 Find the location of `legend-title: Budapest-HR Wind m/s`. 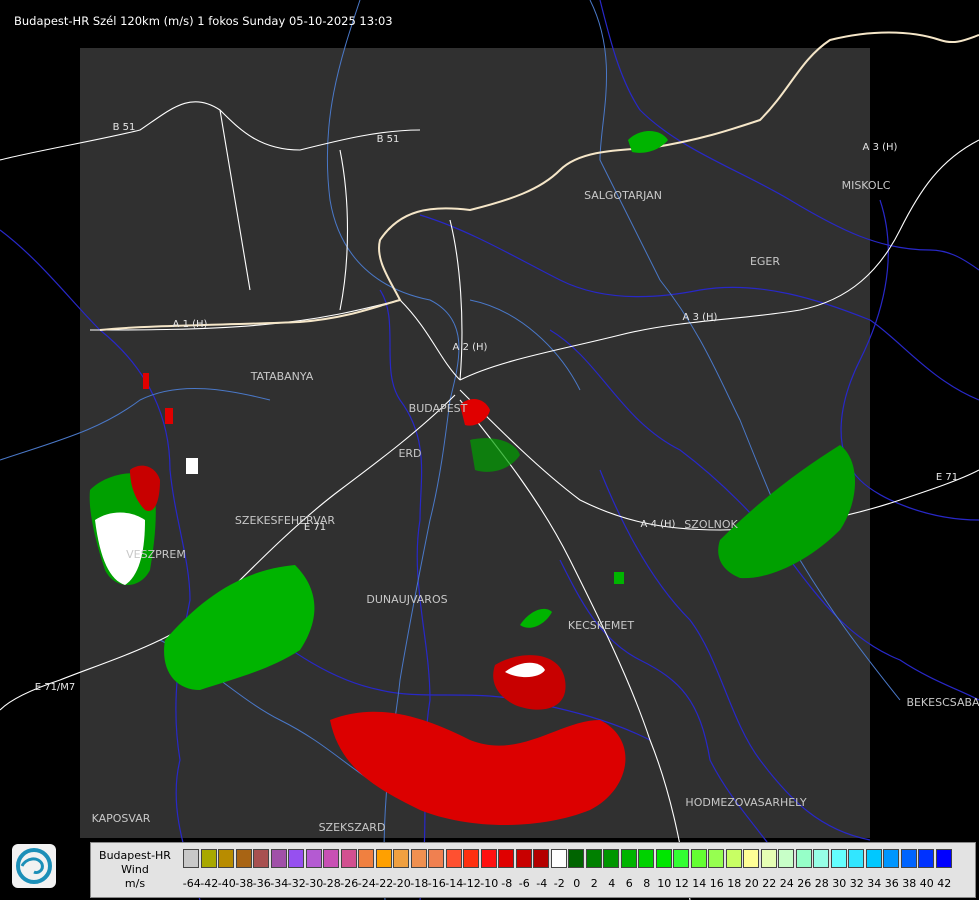

legend-title: Budapest-HR Wind m/s is located at coordinates (135, 870).